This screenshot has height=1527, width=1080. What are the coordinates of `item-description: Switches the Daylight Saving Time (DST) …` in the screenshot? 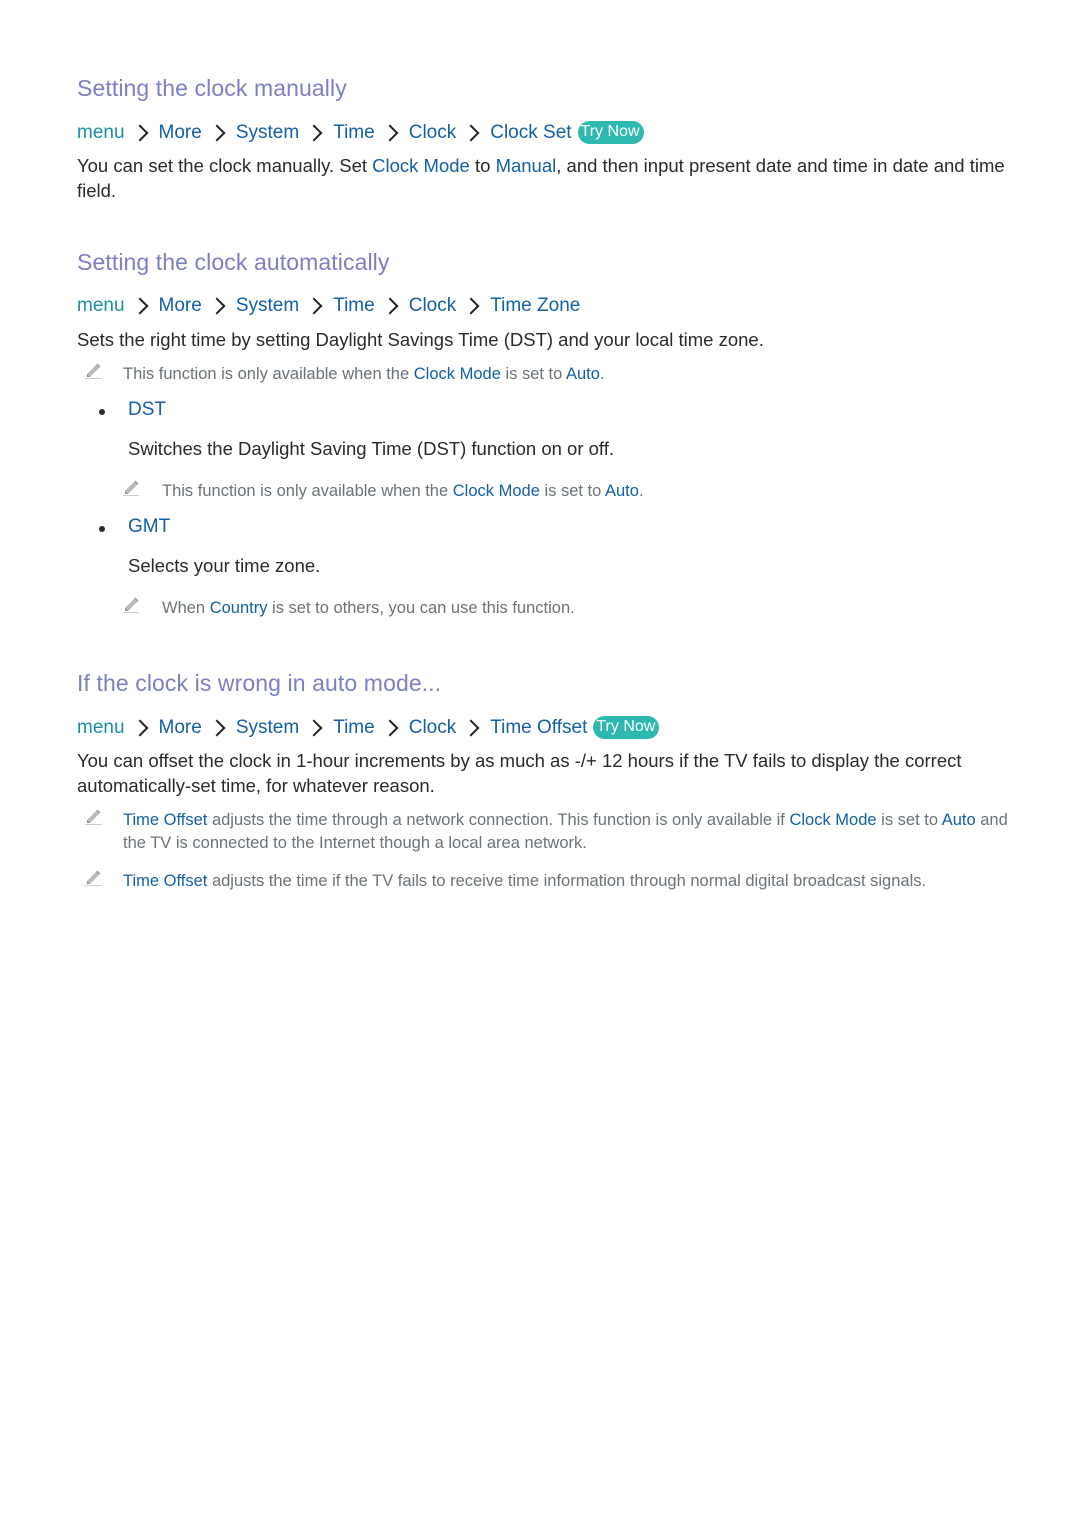 It's located at (371, 448).